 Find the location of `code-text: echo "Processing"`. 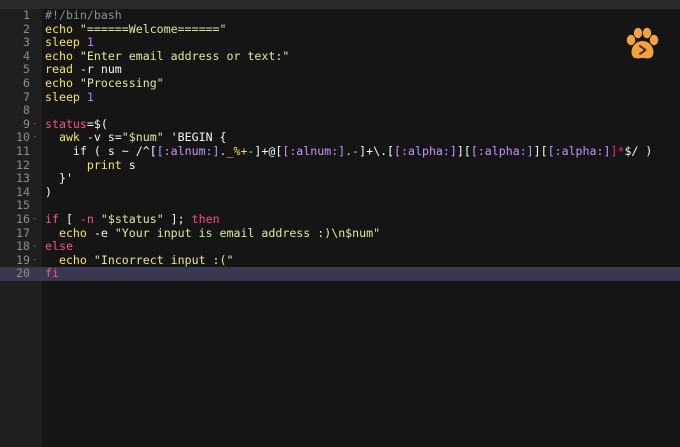

code-text: echo "Processing" is located at coordinates (104, 83).